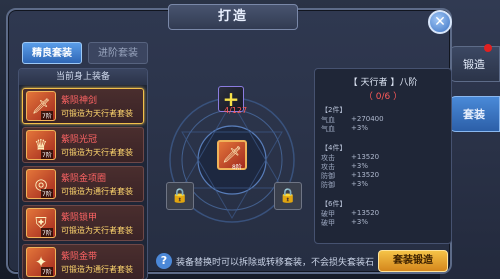 This screenshot has width=500, height=279. What do you see at coordinates (474, 114) in the screenshot?
I see `side-tab-suit: 套装` at bounding box center [474, 114].